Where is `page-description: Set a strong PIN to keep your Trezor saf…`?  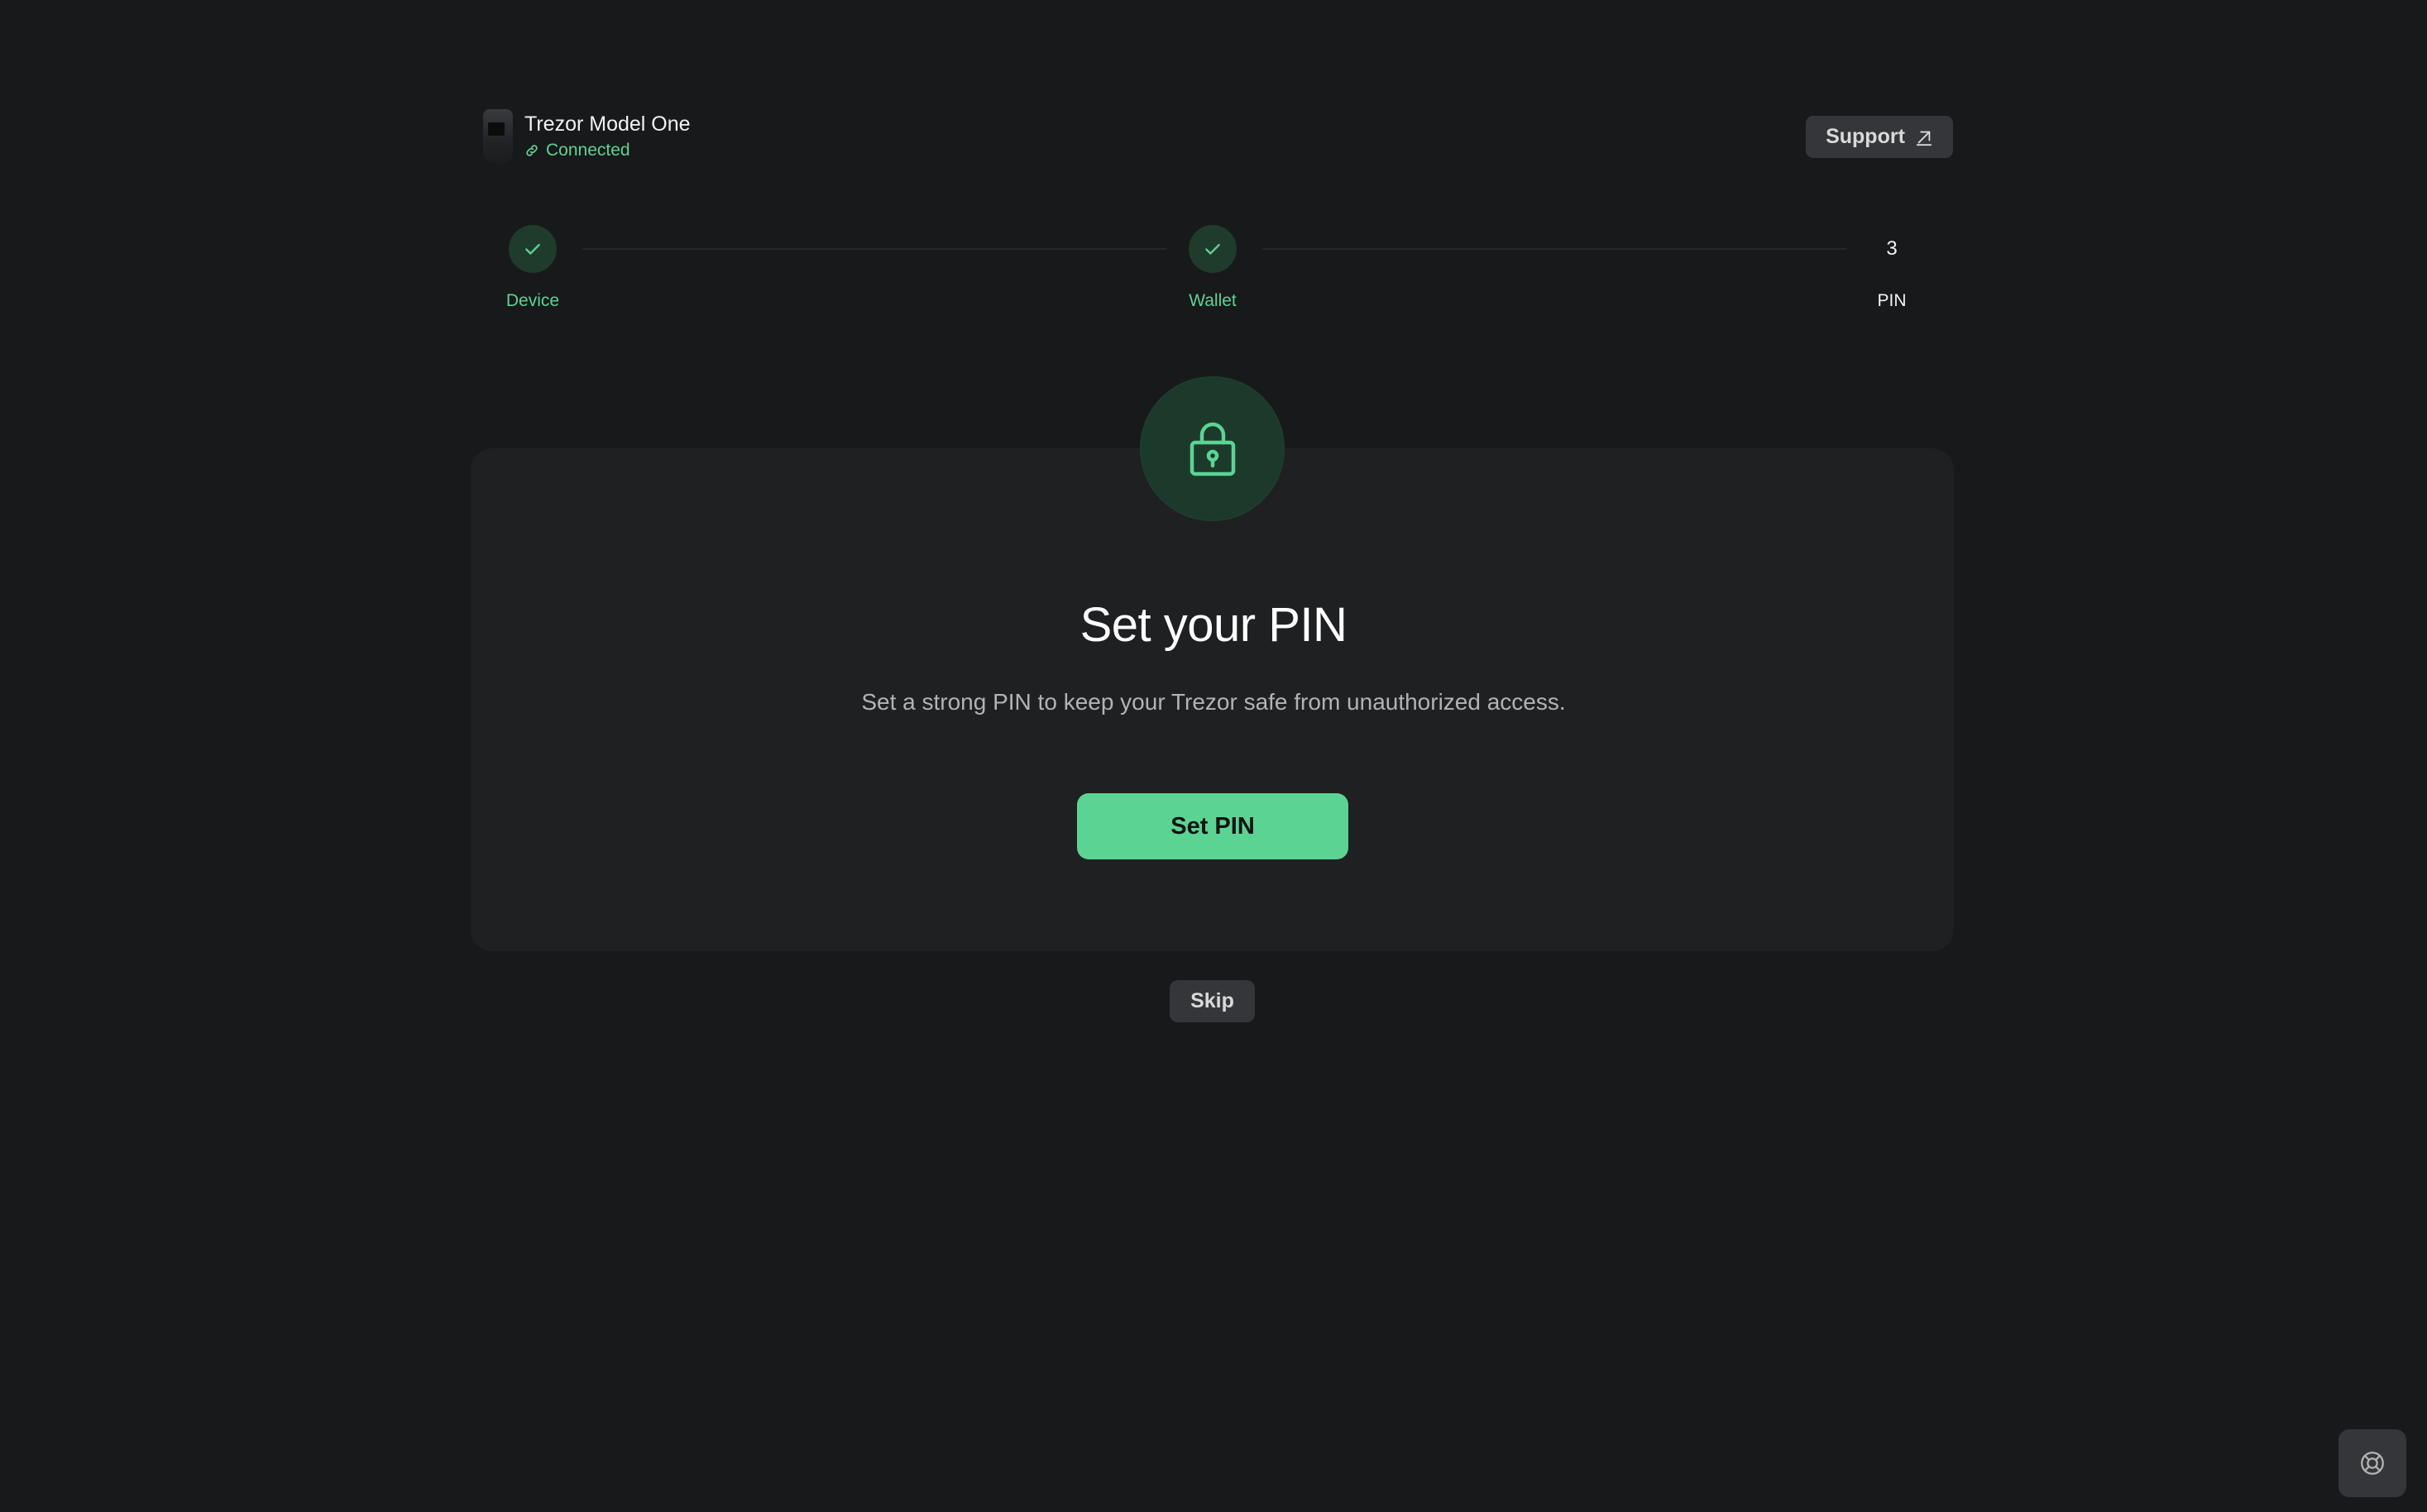
page-description: Set a strong PIN to keep your Trezor saf… is located at coordinates (1213, 702).